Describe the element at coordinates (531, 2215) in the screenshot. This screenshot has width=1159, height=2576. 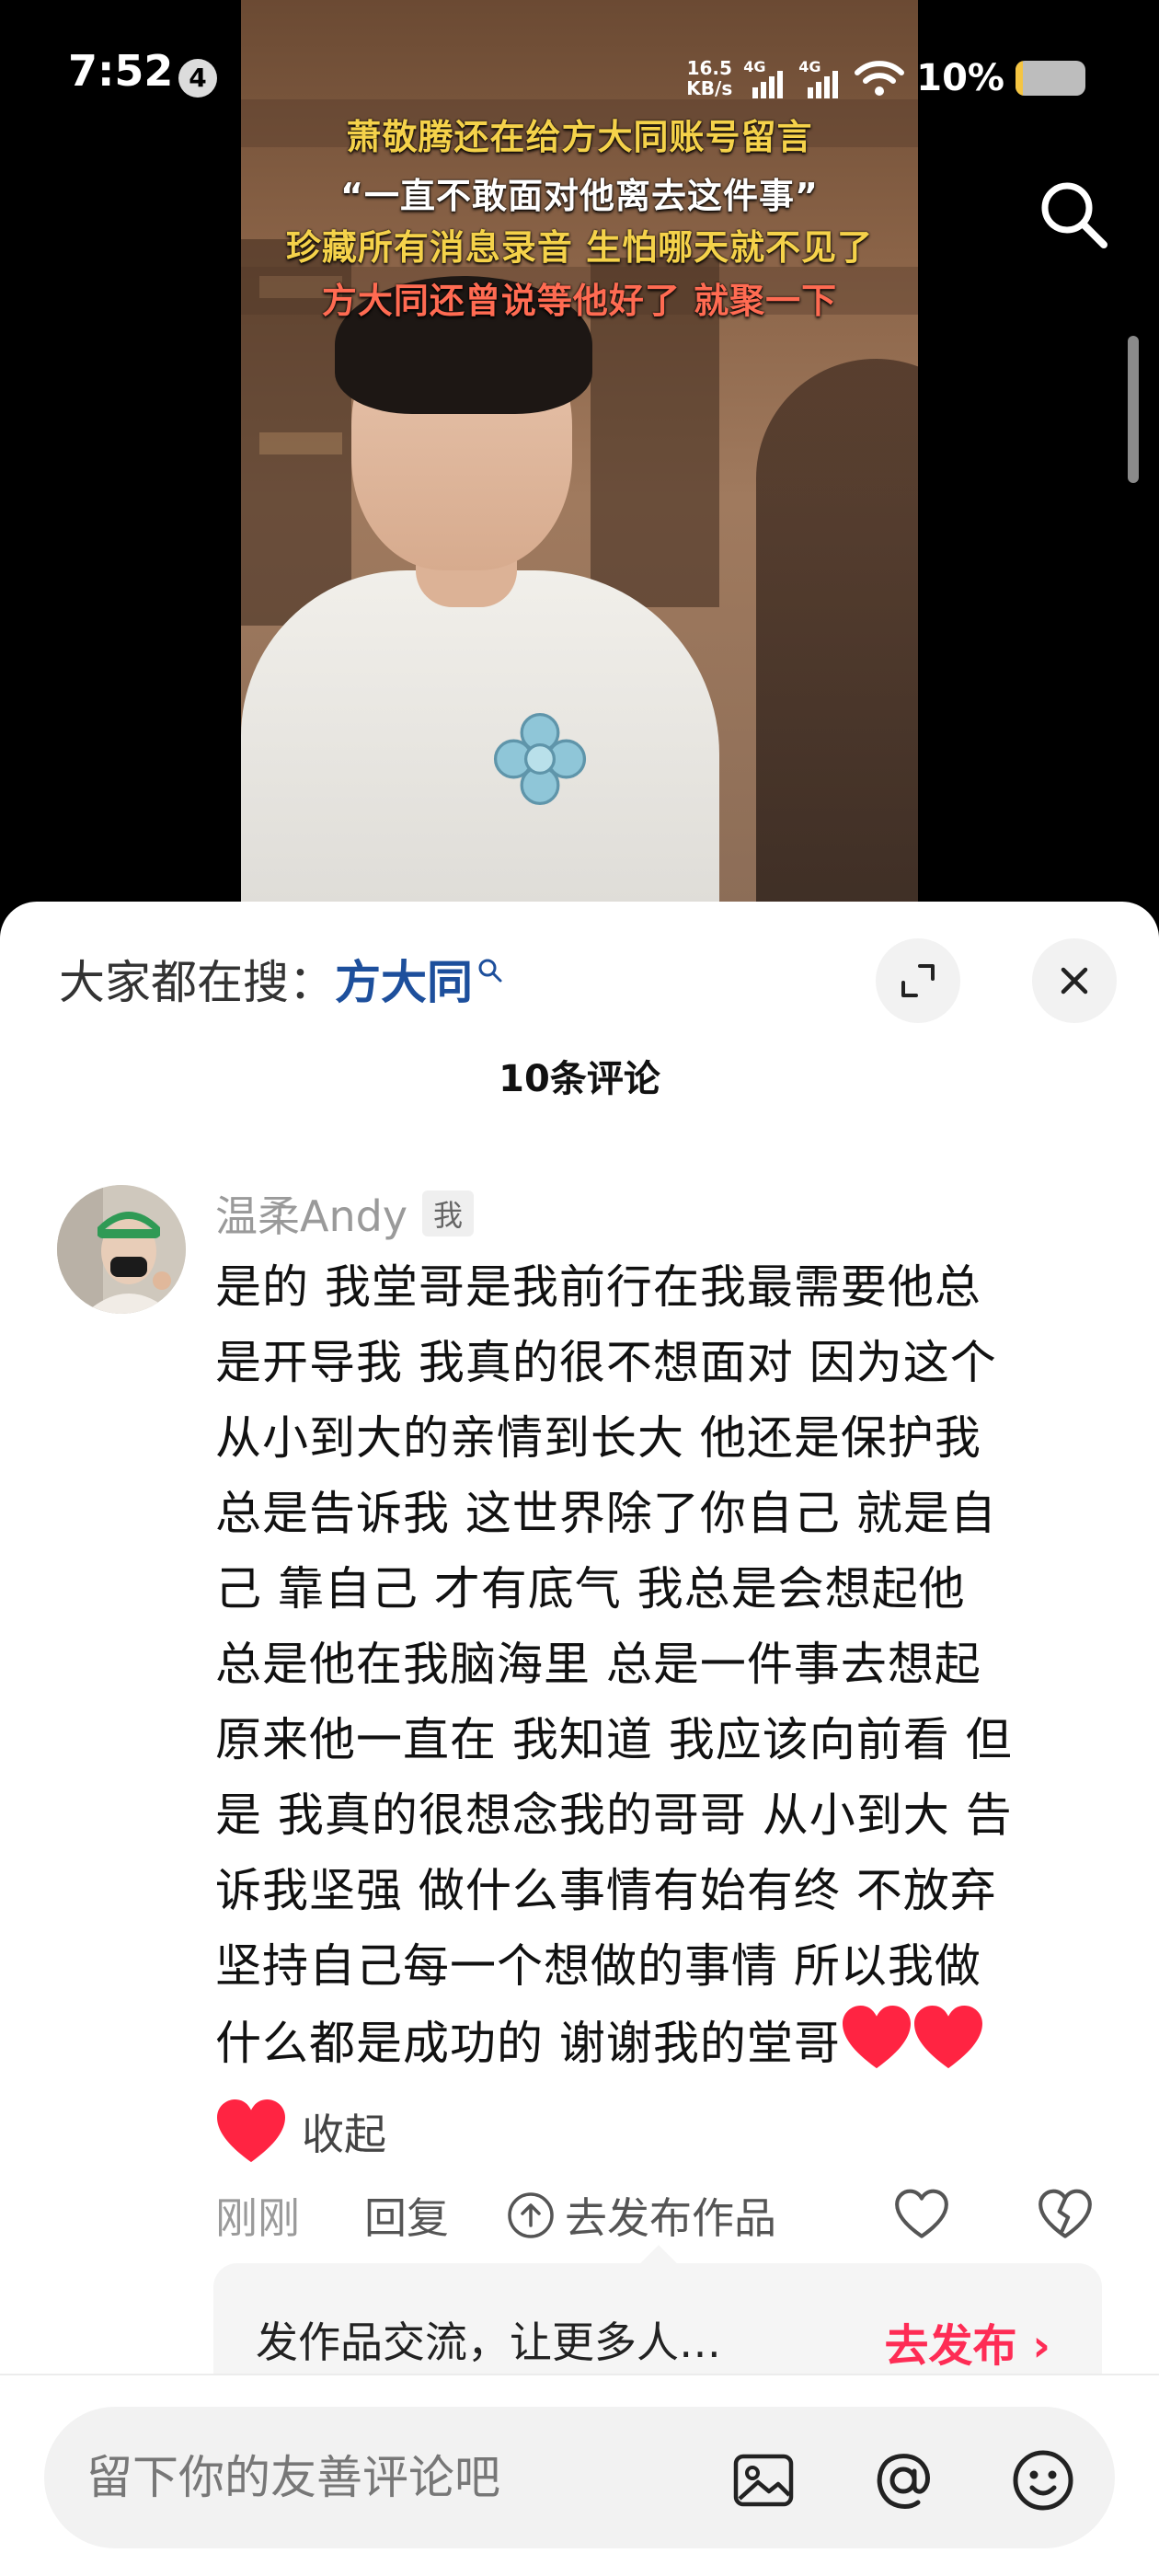
I see `upload-icon` at that location.